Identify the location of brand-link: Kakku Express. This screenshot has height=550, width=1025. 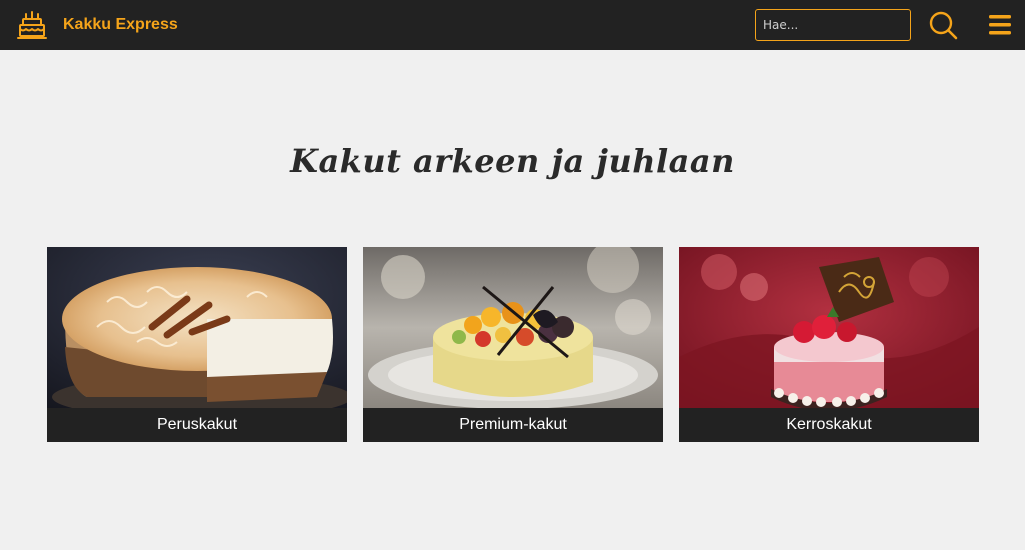
(97, 25).